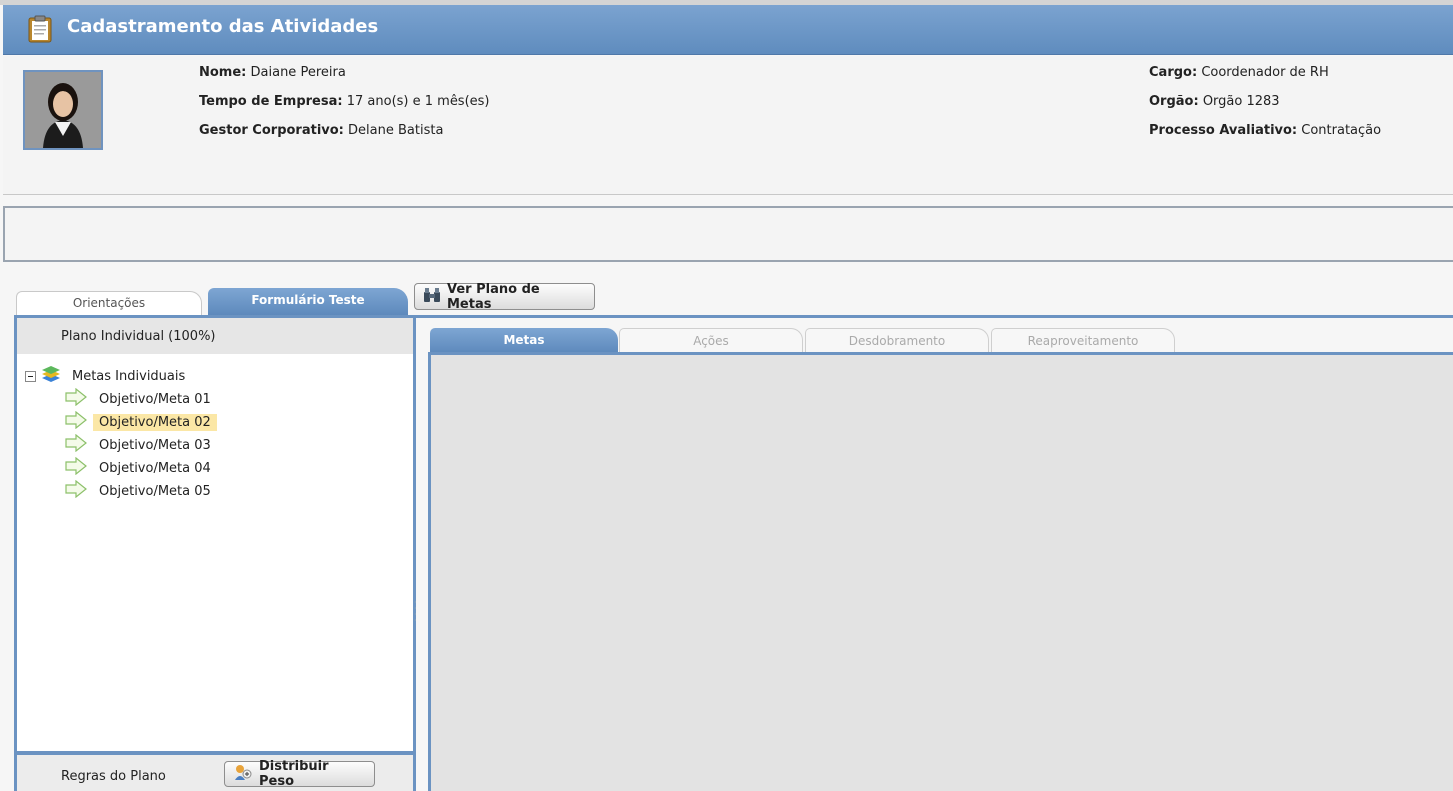 This screenshot has height=791, width=1453. I want to click on tab-metas: Metas, so click(524, 340).